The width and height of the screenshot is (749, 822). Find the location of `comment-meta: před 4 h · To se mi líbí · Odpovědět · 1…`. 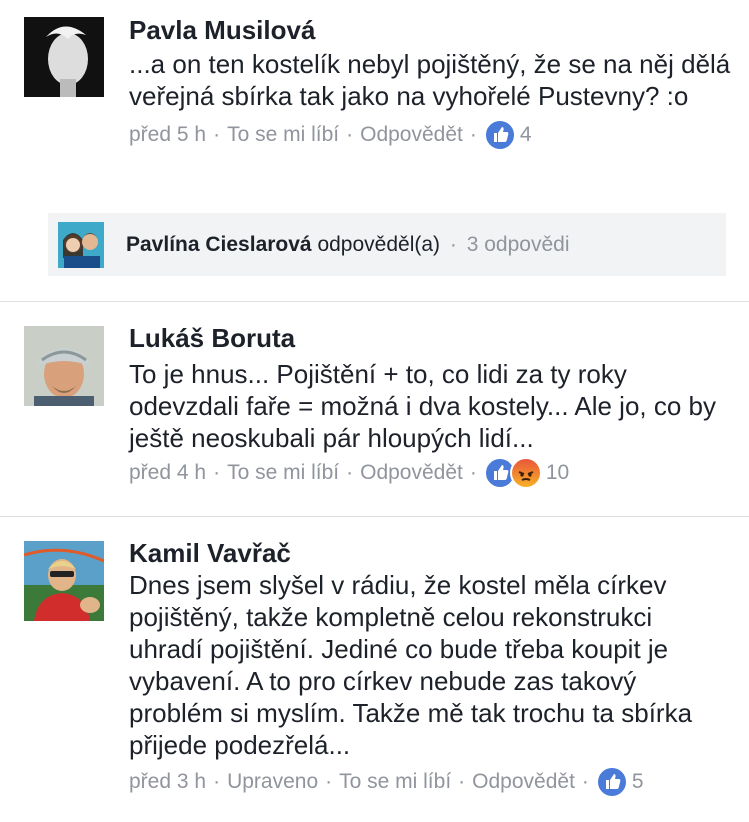

comment-meta: před 4 h · To se mi líbí · Odpovědět · 1… is located at coordinates (430, 473).